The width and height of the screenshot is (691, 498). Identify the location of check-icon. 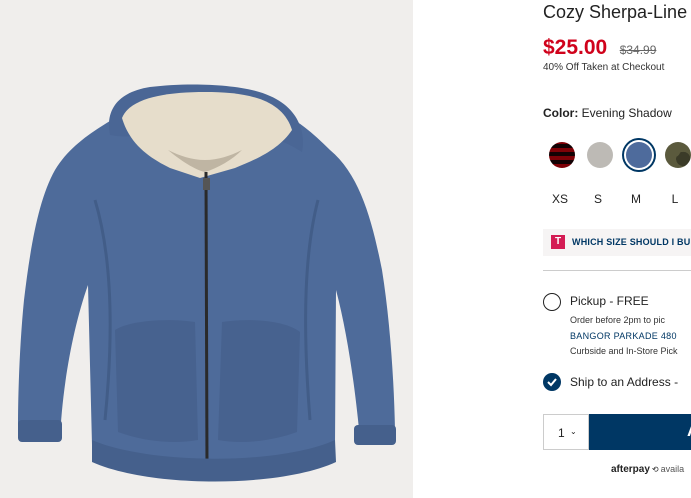
(552, 382).